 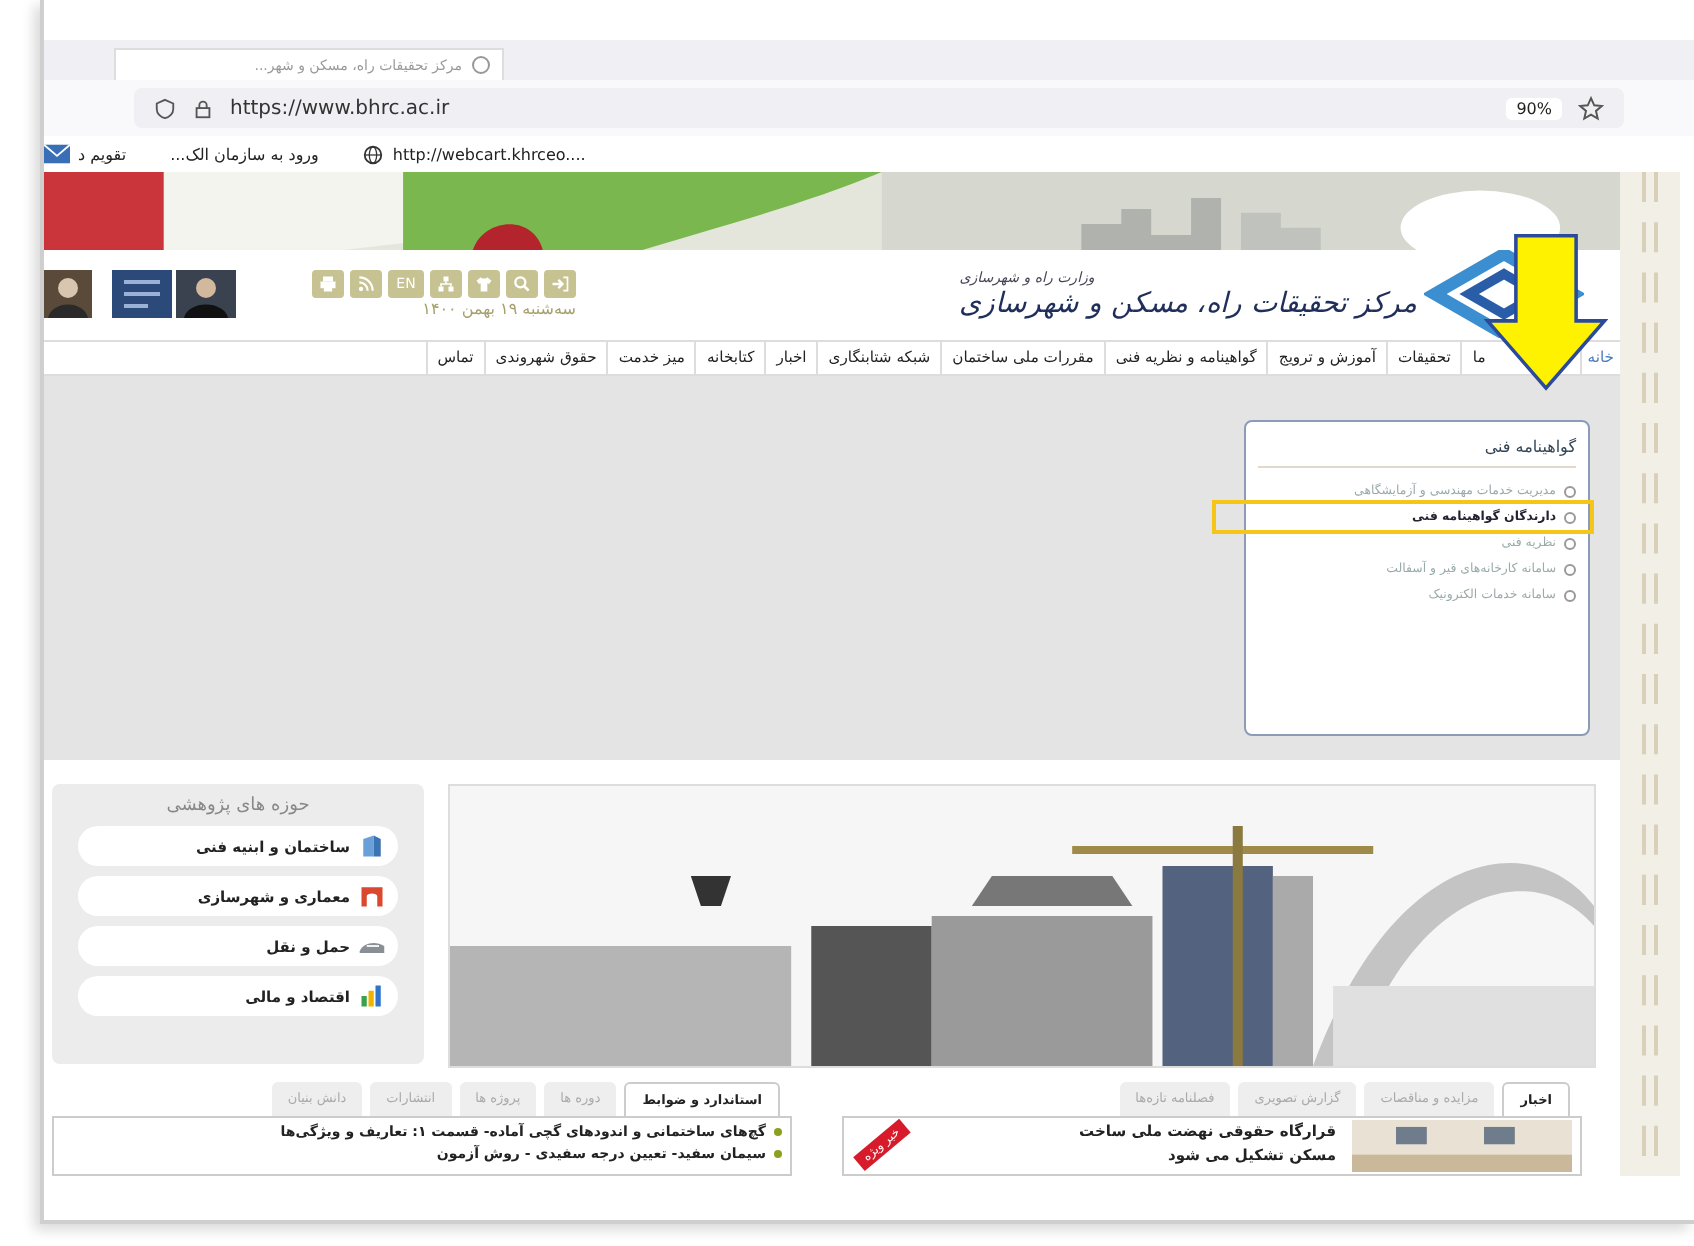 What do you see at coordinates (879, 108) in the screenshot?
I see `address-bar: https://www.bhrc.ac.ir 90%` at bounding box center [879, 108].